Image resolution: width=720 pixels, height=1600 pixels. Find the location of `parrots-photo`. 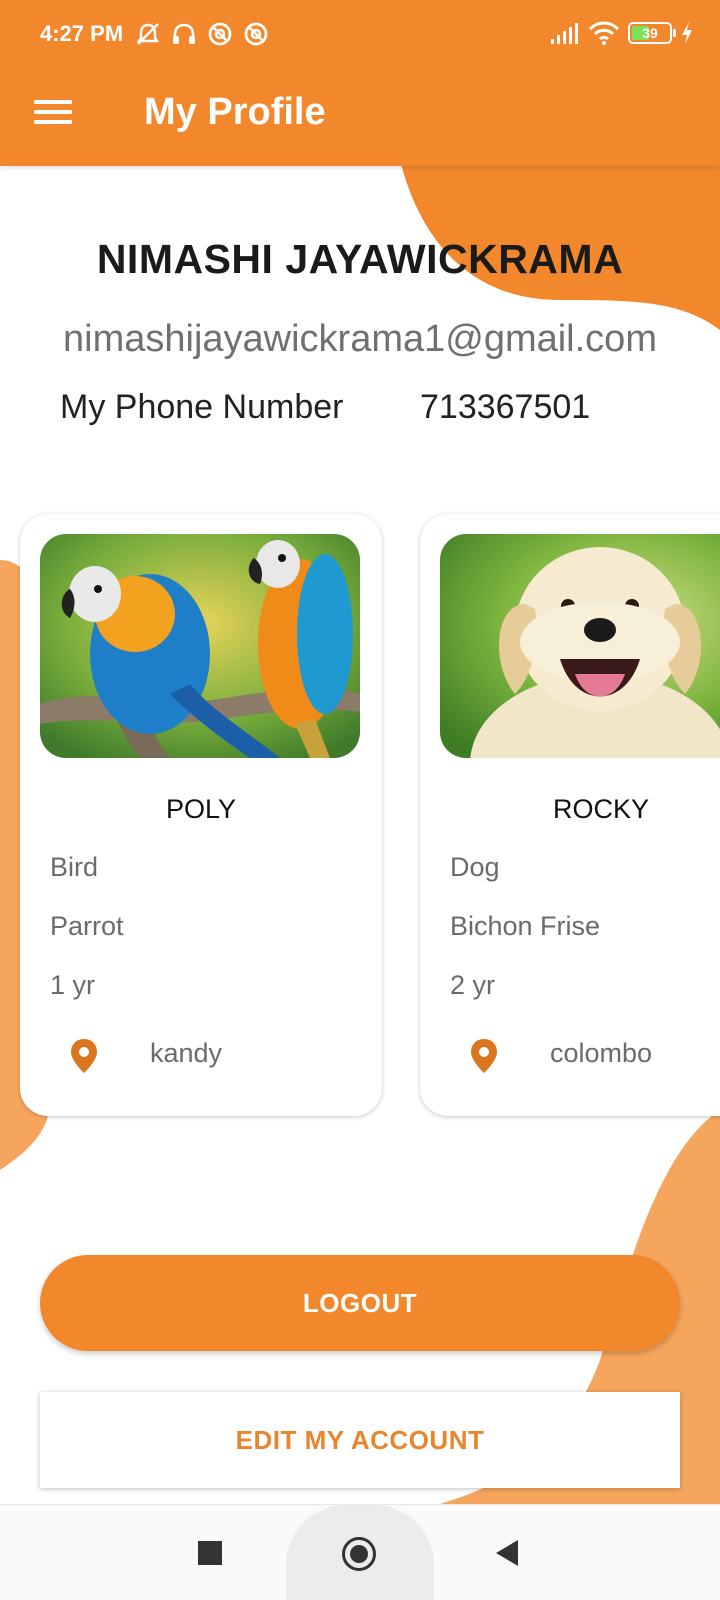

parrots-photo is located at coordinates (200, 646).